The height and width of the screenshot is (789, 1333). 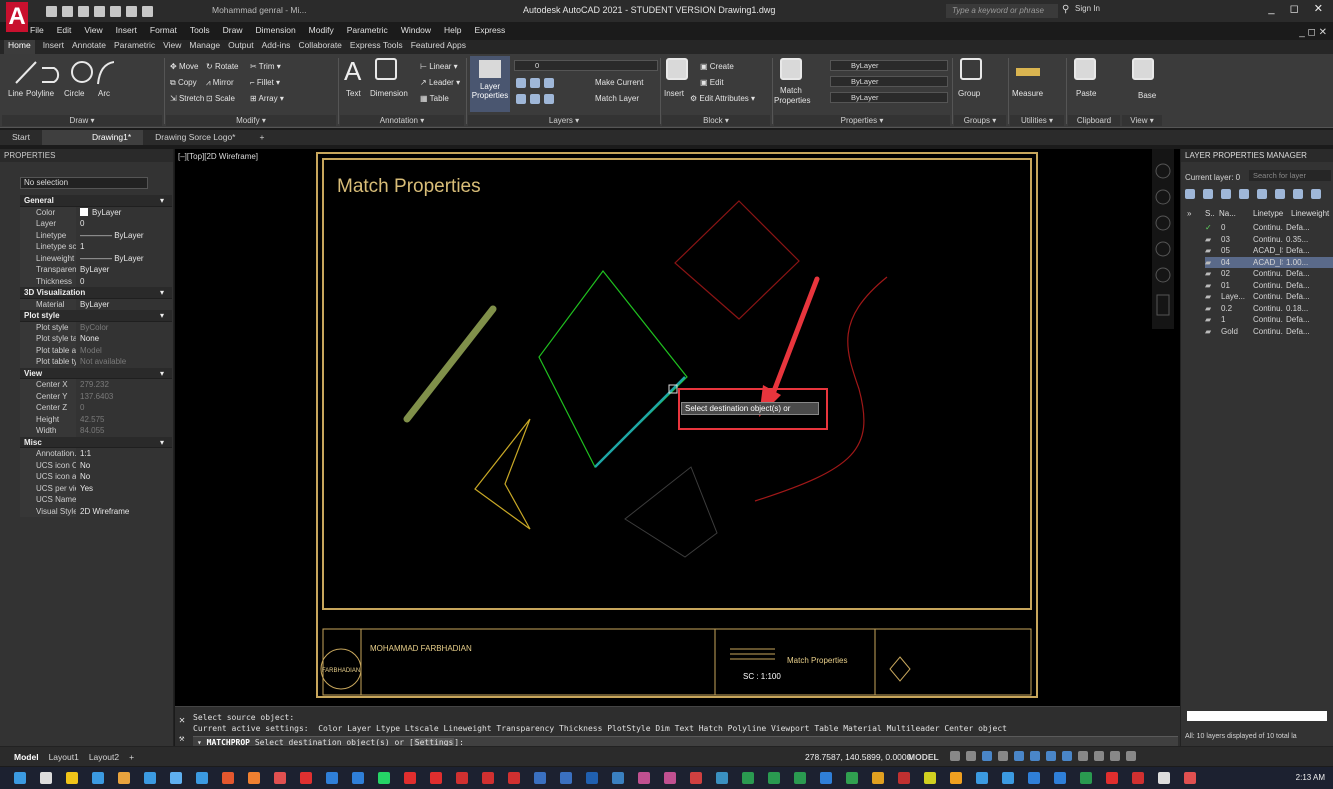 I want to click on layer-name: 0, so click(x=1236, y=227).